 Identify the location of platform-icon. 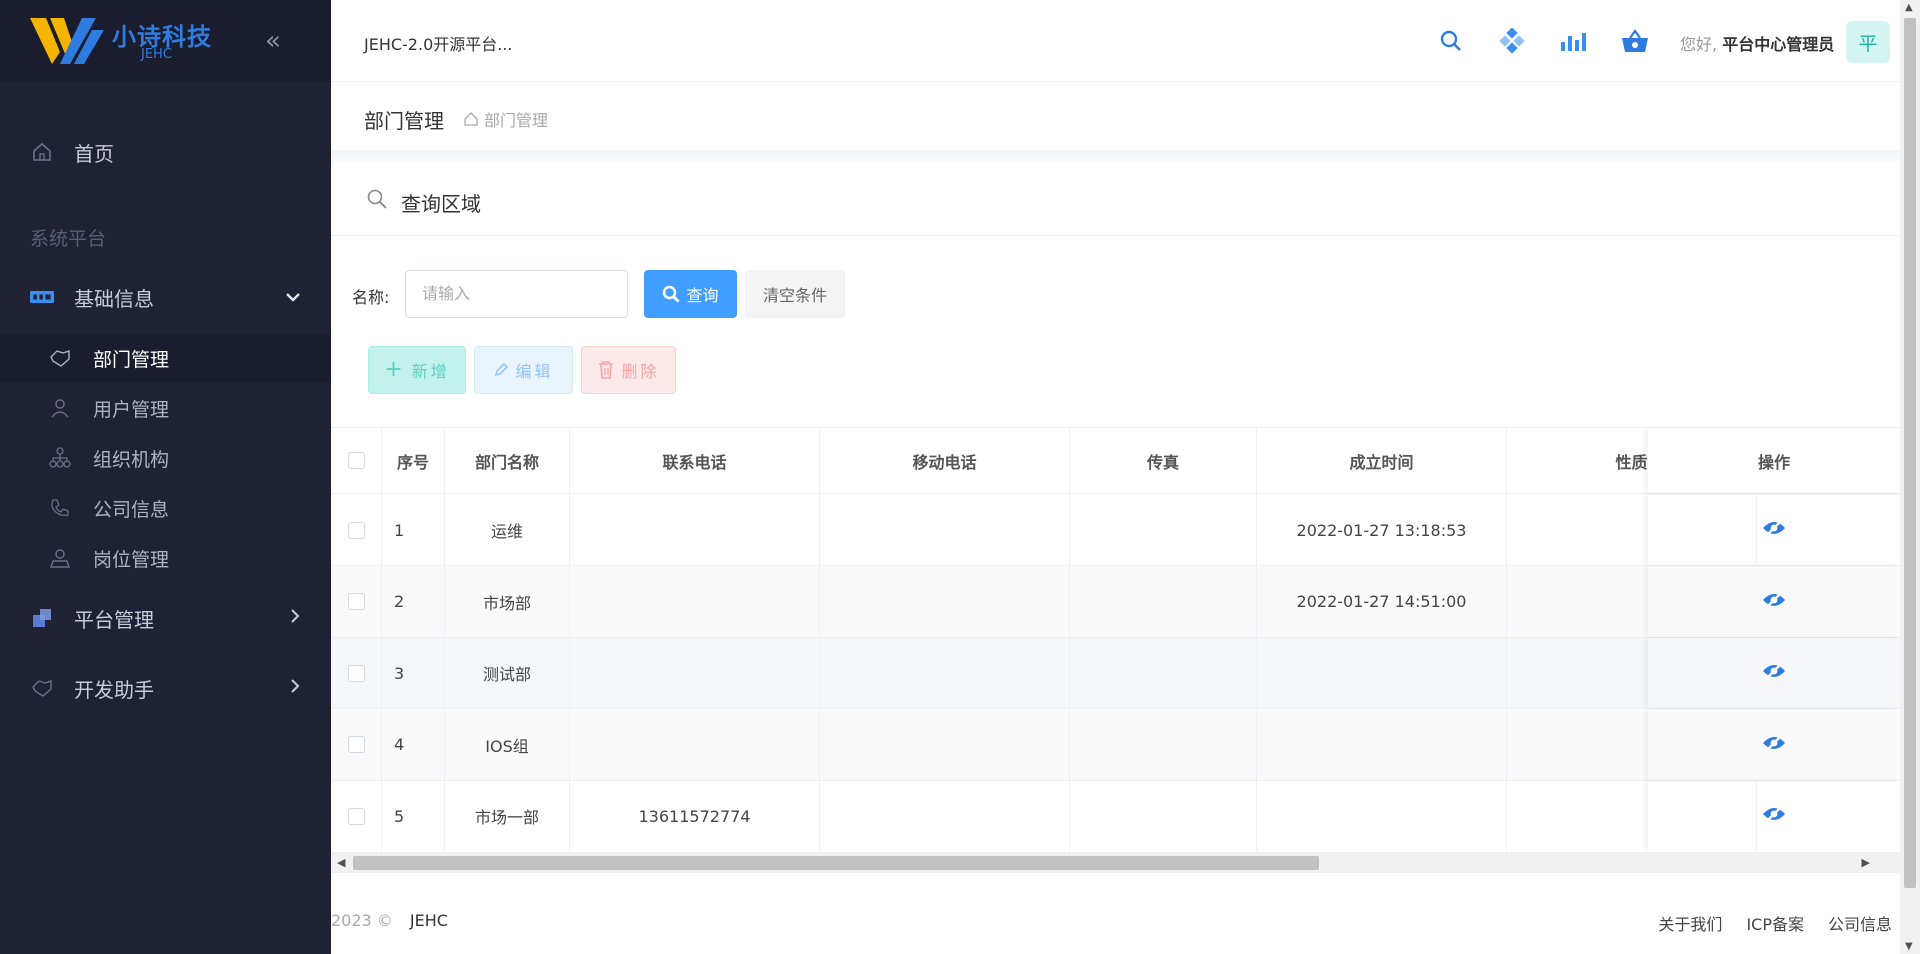
(42, 618).